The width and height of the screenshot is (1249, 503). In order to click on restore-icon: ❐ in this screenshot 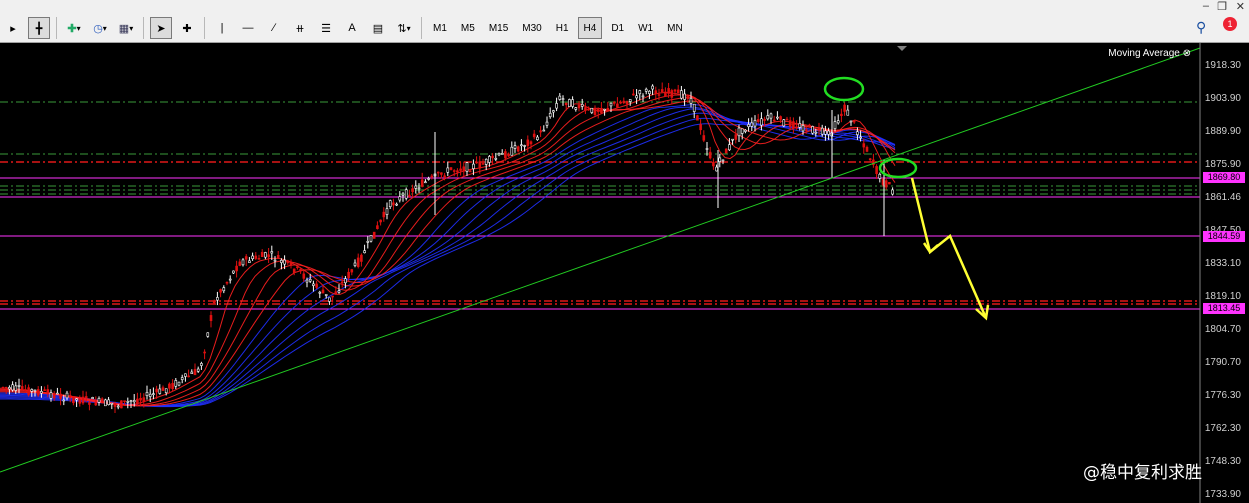, I will do `click(1222, 6)`.